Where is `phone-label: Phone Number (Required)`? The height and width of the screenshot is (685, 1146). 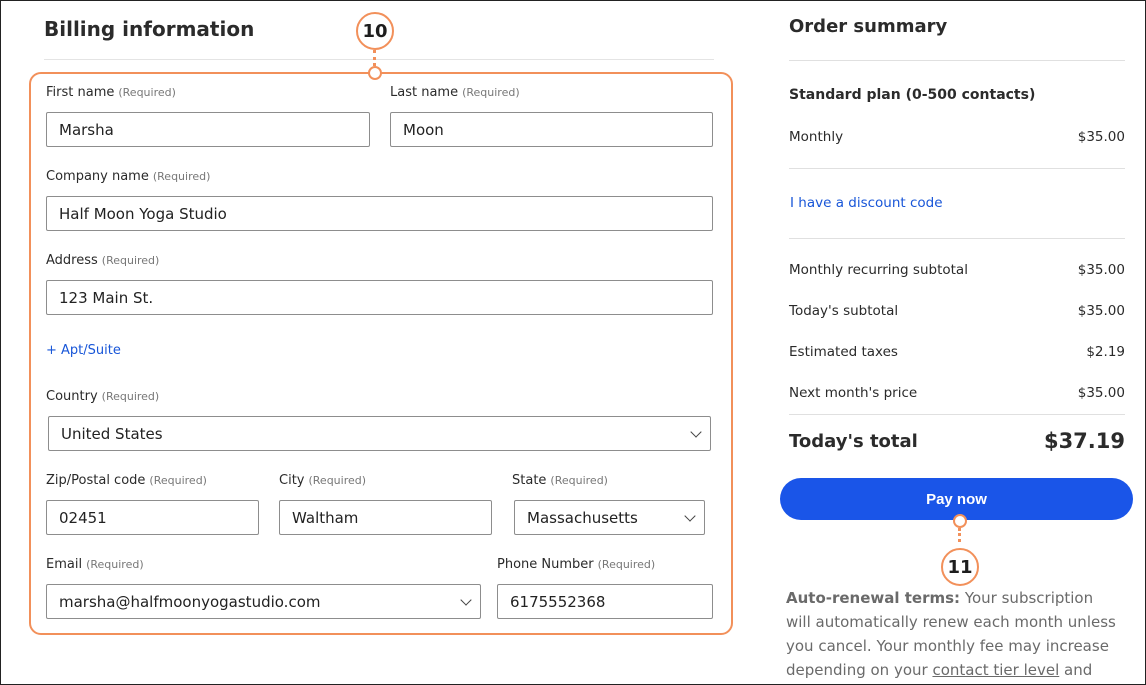 phone-label: Phone Number (Required) is located at coordinates (576, 564).